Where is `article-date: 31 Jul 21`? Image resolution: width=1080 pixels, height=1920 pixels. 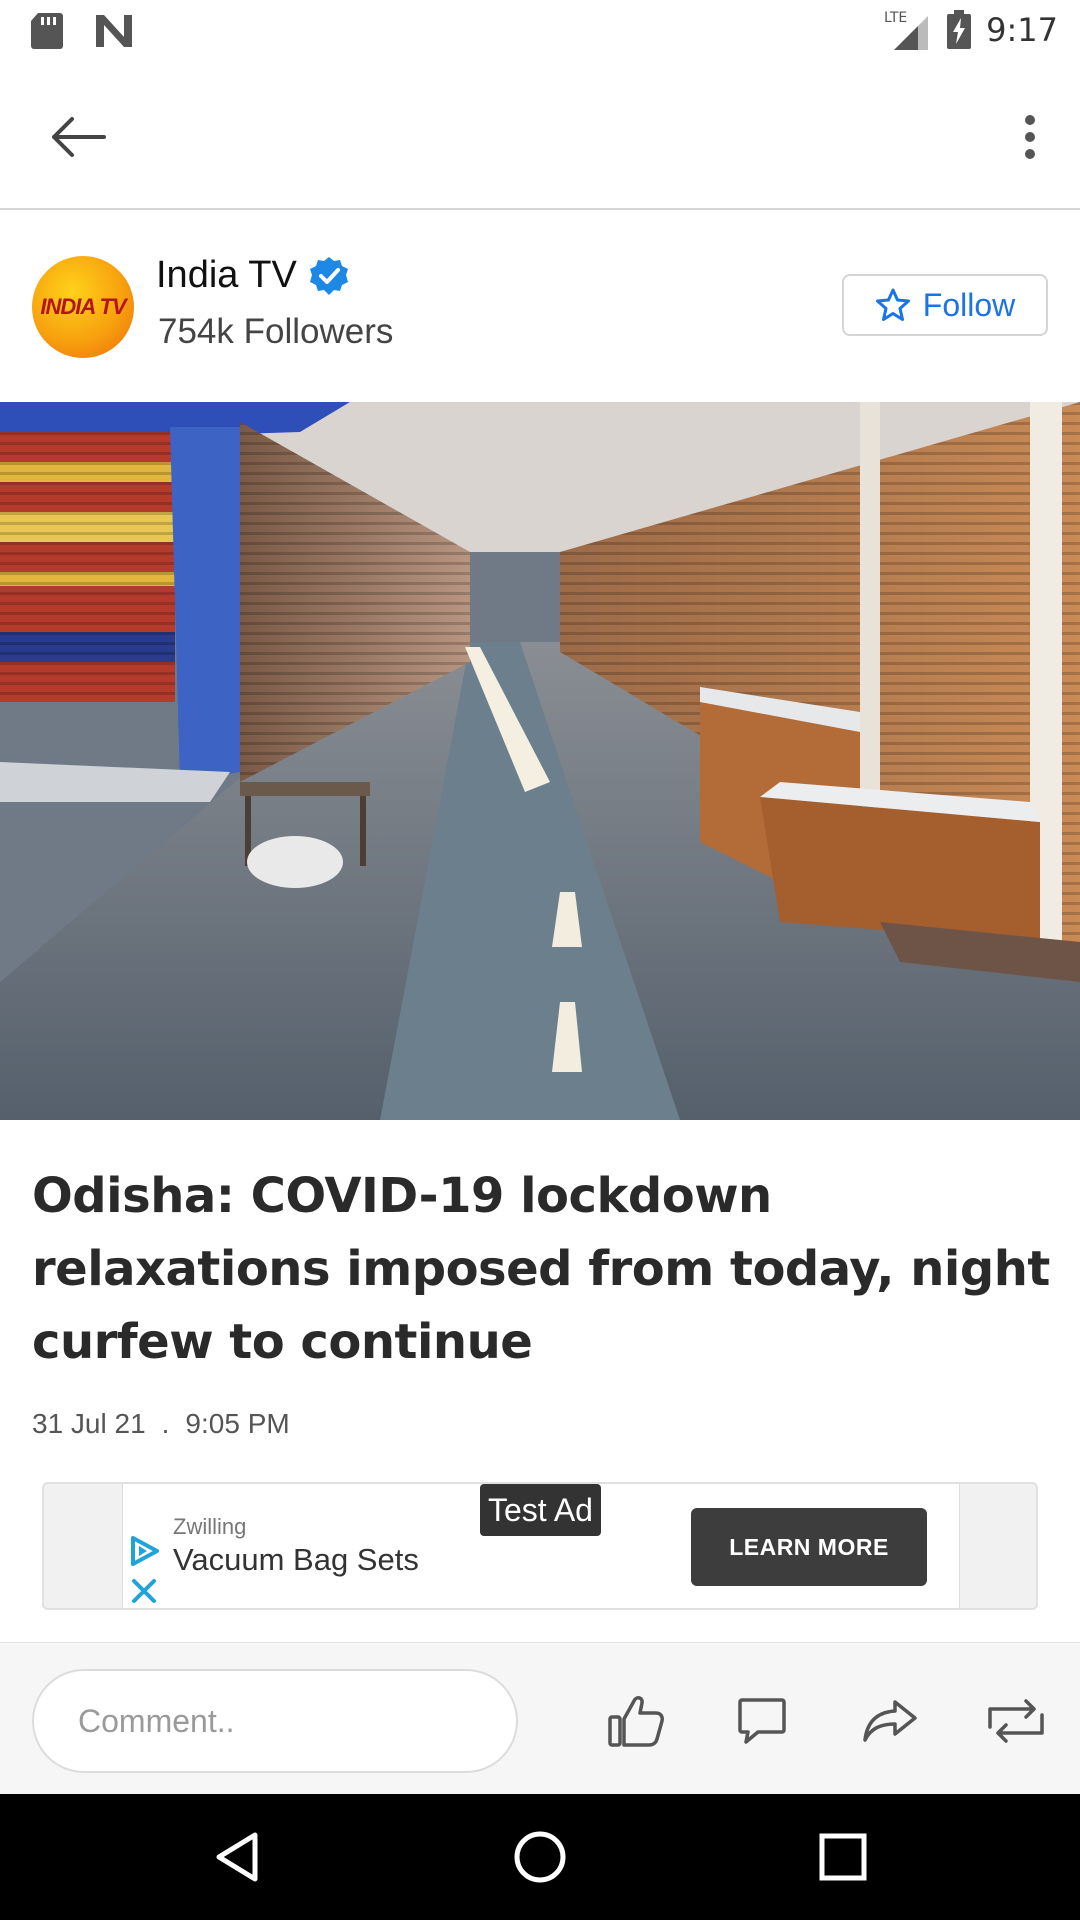 article-date: 31 Jul 21 is located at coordinates (89, 1423).